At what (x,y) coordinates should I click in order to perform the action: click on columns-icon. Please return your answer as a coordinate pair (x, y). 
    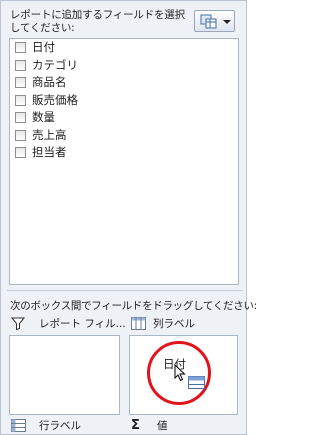
    Looking at the image, I should click on (138, 323).